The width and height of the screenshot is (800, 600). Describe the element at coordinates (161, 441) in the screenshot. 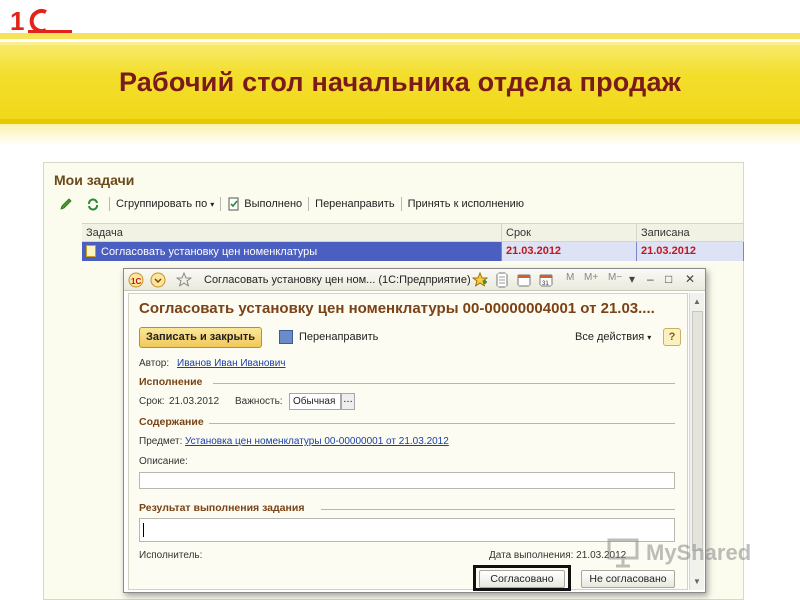

I see `subject-label: Предмет:` at that location.